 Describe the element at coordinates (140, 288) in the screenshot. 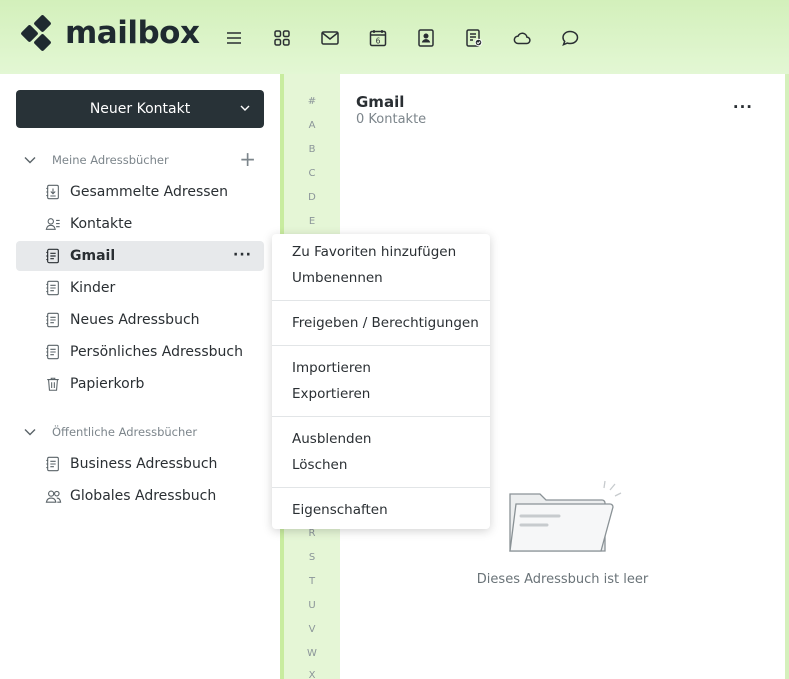

I see `sidebar-item-kinder: Kinder` at that location.